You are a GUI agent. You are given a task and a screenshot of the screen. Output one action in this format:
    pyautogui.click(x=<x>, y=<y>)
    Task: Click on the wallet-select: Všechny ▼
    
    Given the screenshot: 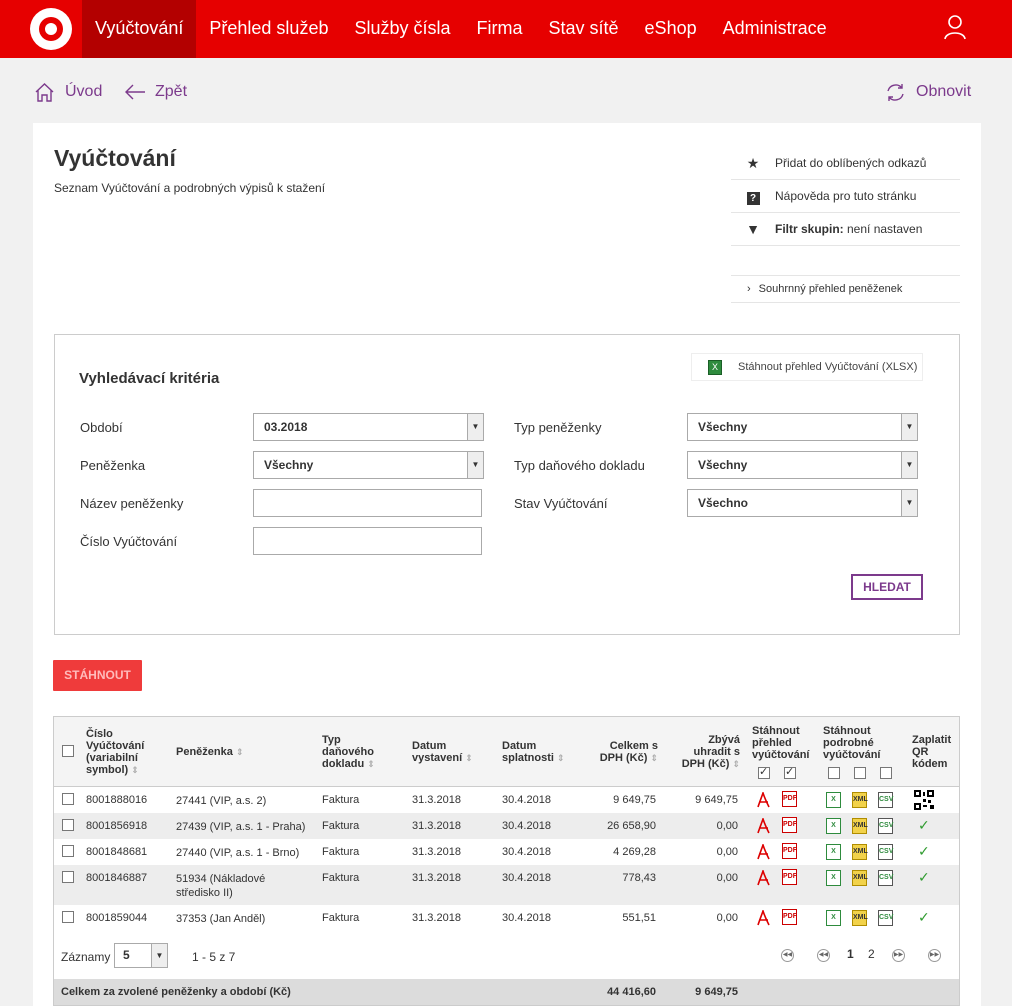 What is the action you would take?
    pyautogui.click(x=368, y=465)
    